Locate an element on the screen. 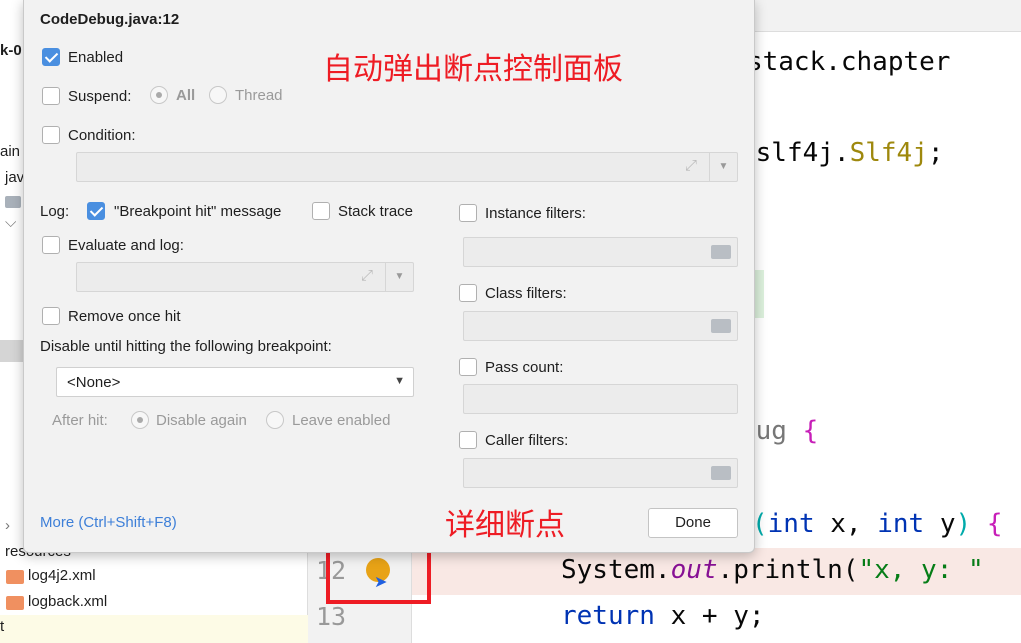 This screenshot has height=643, width=1021. folder-icon is located at coordinates (13, 202).